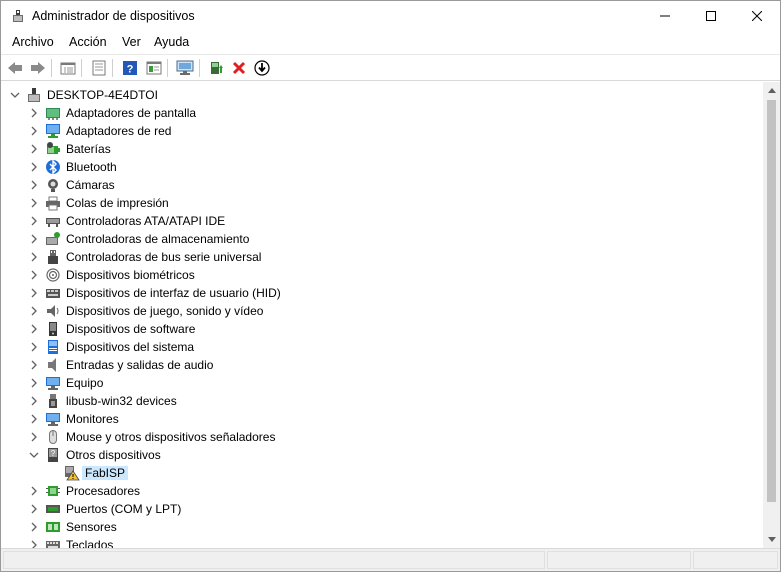 The width and height of the screenshot is (781, 572). Describe the element at coordinates (103, 491) in the screenshot. I see `tree-item-label: Procesadores` at that location.